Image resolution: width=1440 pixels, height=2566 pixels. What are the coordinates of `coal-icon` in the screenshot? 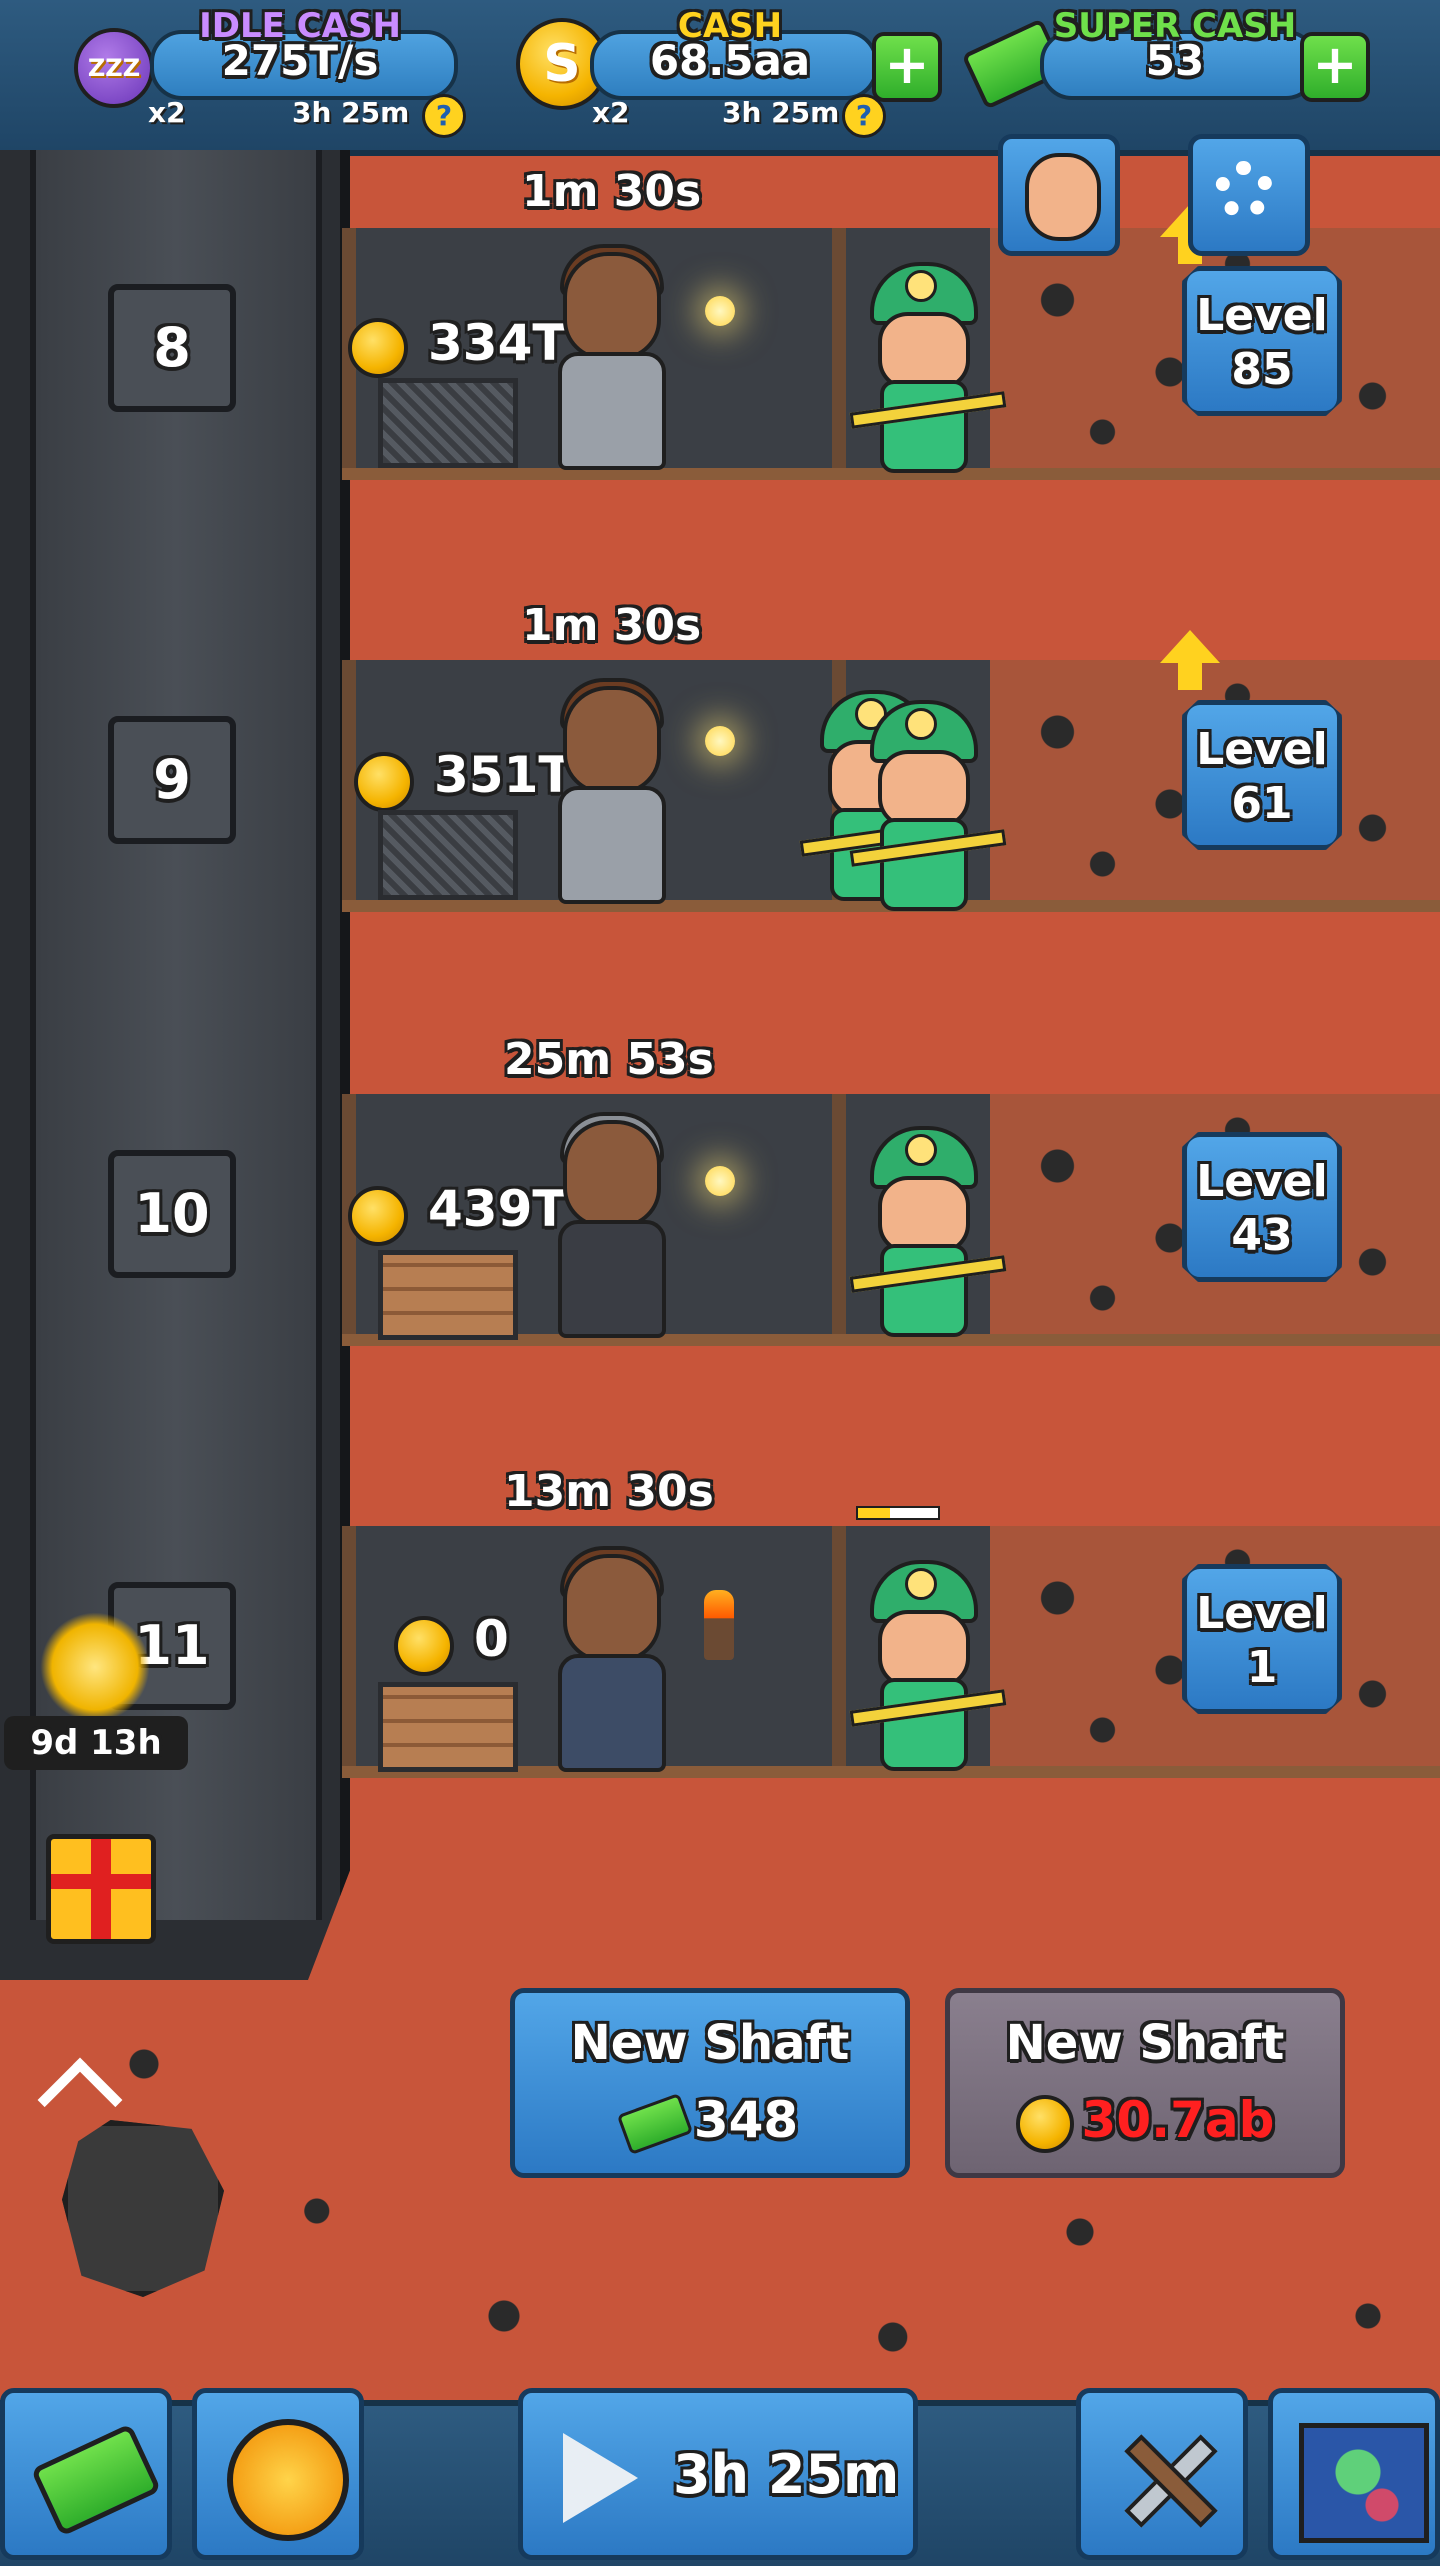 It's located at (143, 2208).